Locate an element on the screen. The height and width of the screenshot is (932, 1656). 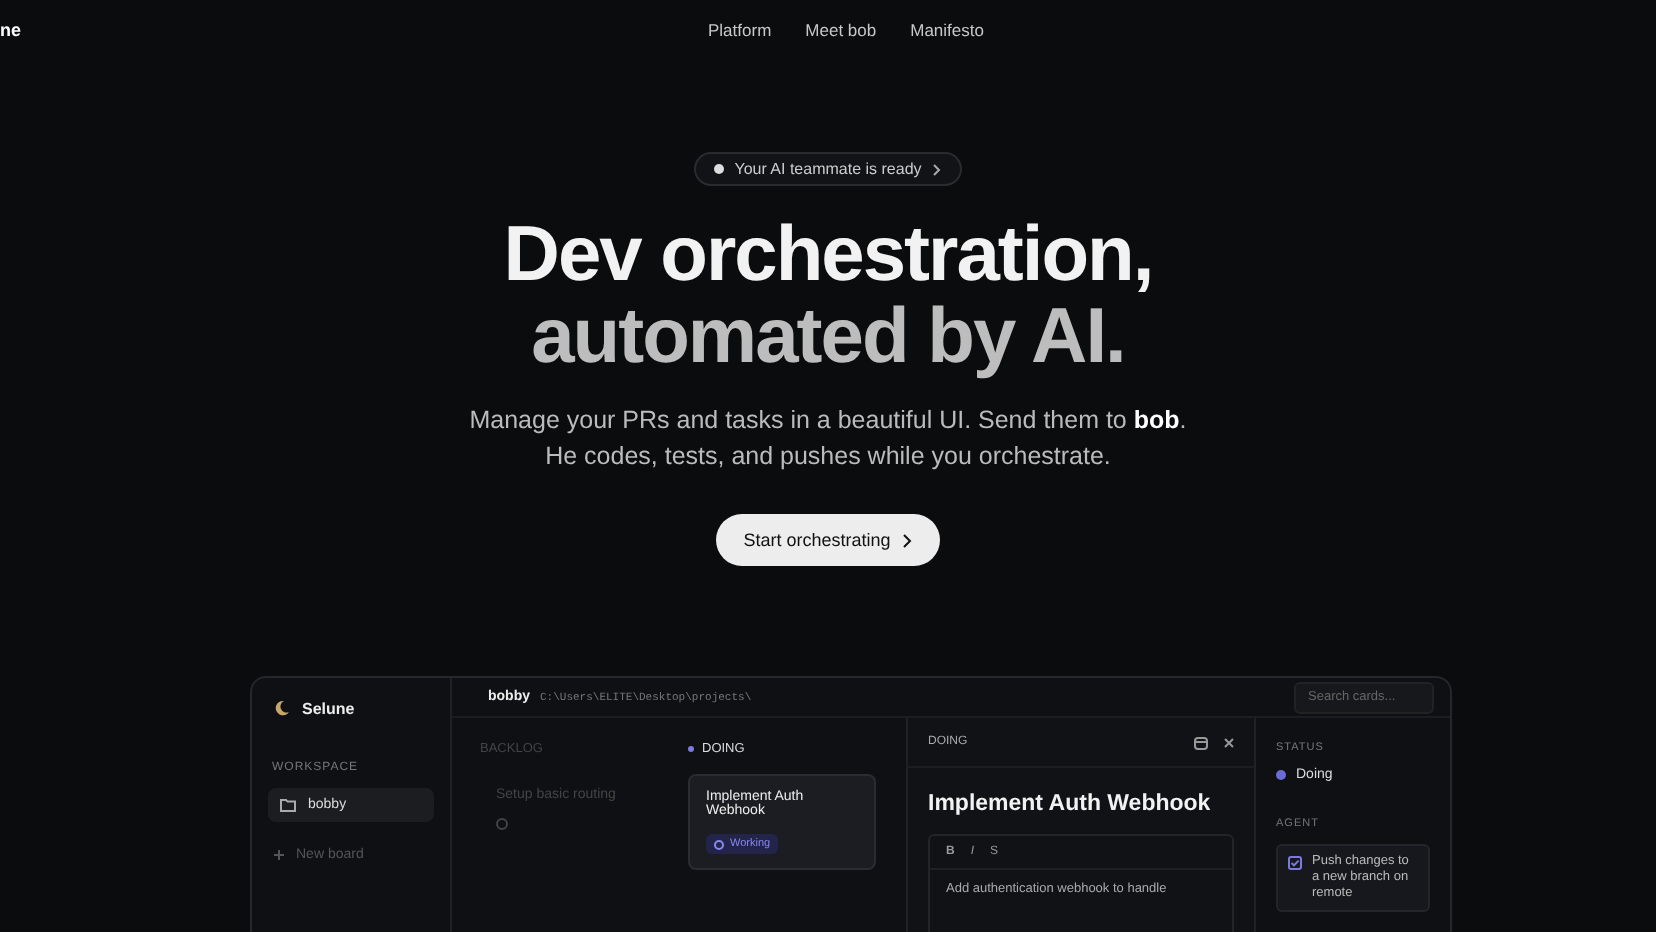
close-icon is located at coordinates (1229, 742).